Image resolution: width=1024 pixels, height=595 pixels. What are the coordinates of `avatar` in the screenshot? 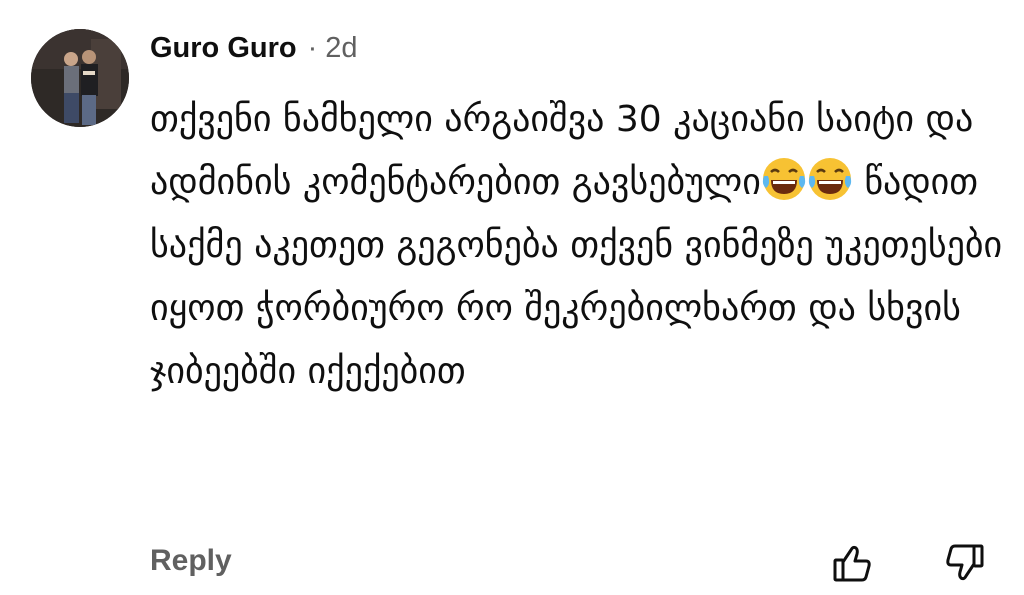 It's located at (80, 78).